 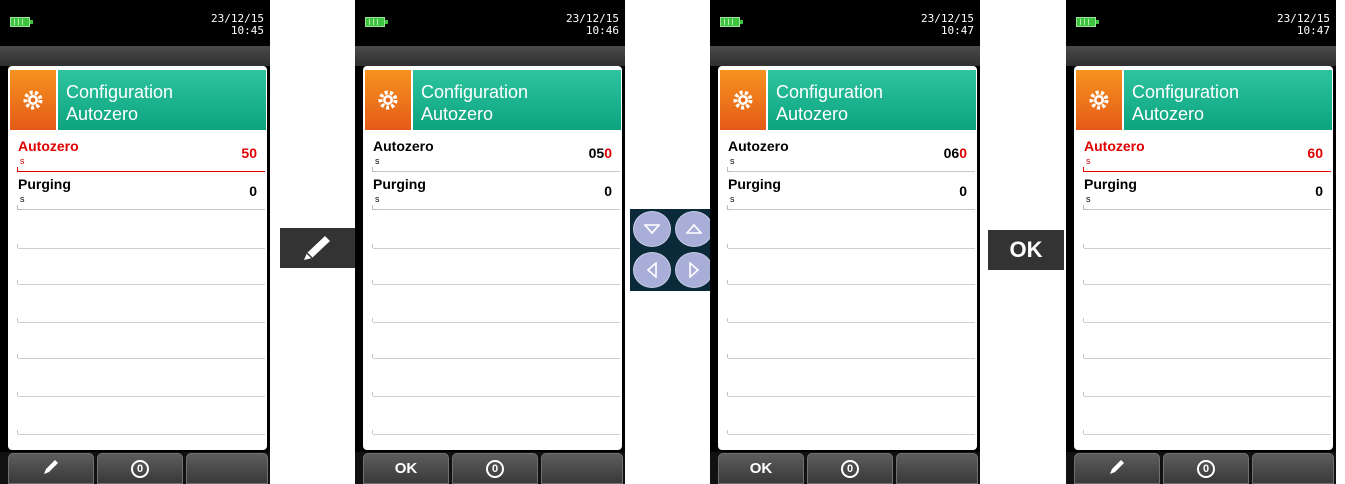 What do you see at coordinates (490, 23) in the screenshot?
I see `status-bar: 23/12/15 10:46` at bounding box center [490, 23].